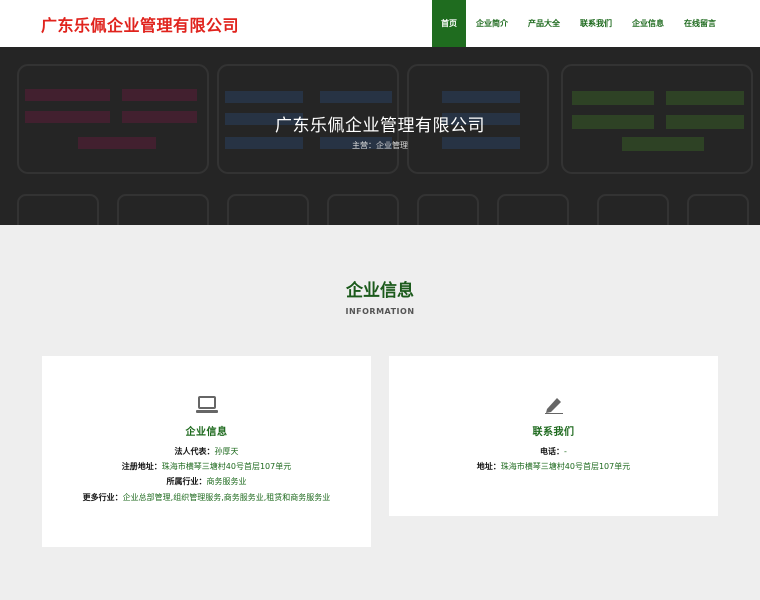 The image size is (760, 600). I want to click on site-logo: 广东乐佩企业管理有限公司, so click(140, 24).